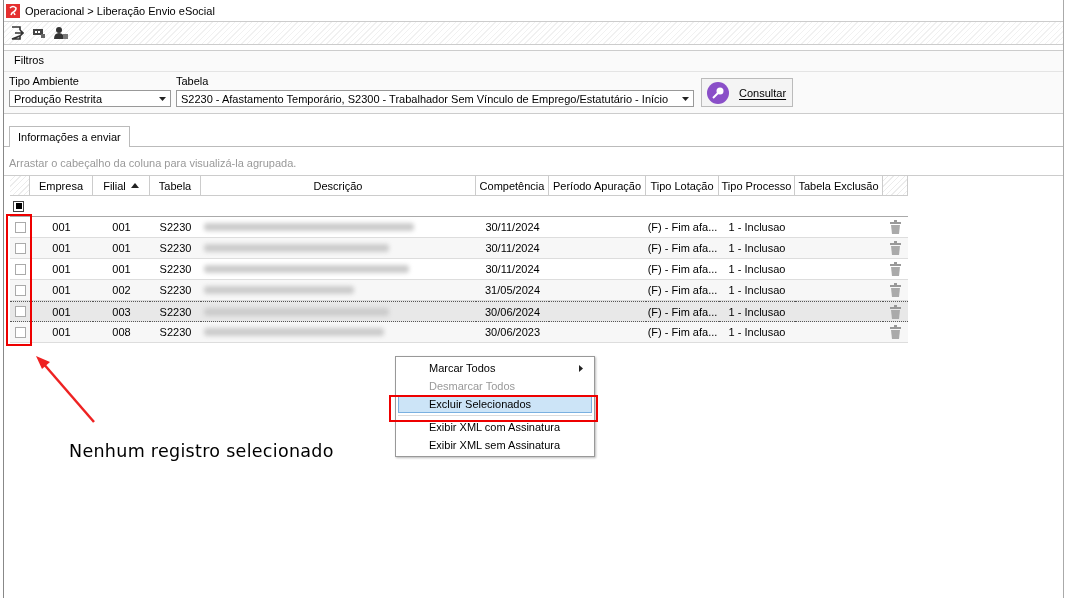 This screenshot has height=598, width=1067. I want to click on user-icon, so click(61, 33).